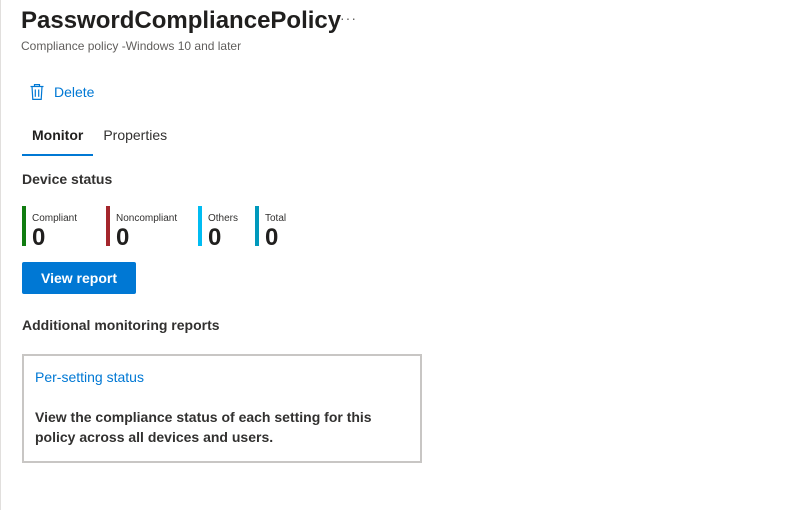 The image size is (801, 510). What do you see at coordinates (58, 140) in the screenshot?
I see `tab-monitor: Monitor` at bounding box center [58, 140].